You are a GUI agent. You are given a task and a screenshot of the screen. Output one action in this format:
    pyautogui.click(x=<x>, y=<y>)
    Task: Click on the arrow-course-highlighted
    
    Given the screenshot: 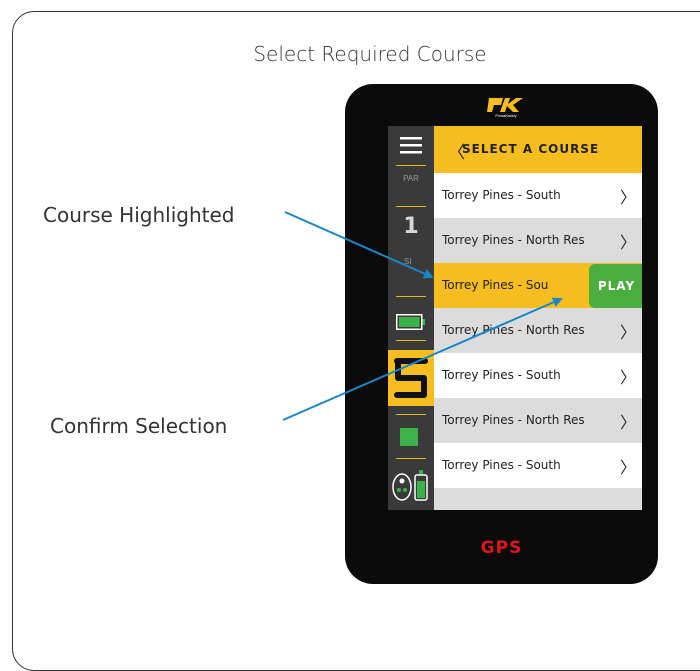 What is the action you would take?
    pyautogui.click(x=359, y=245)
    